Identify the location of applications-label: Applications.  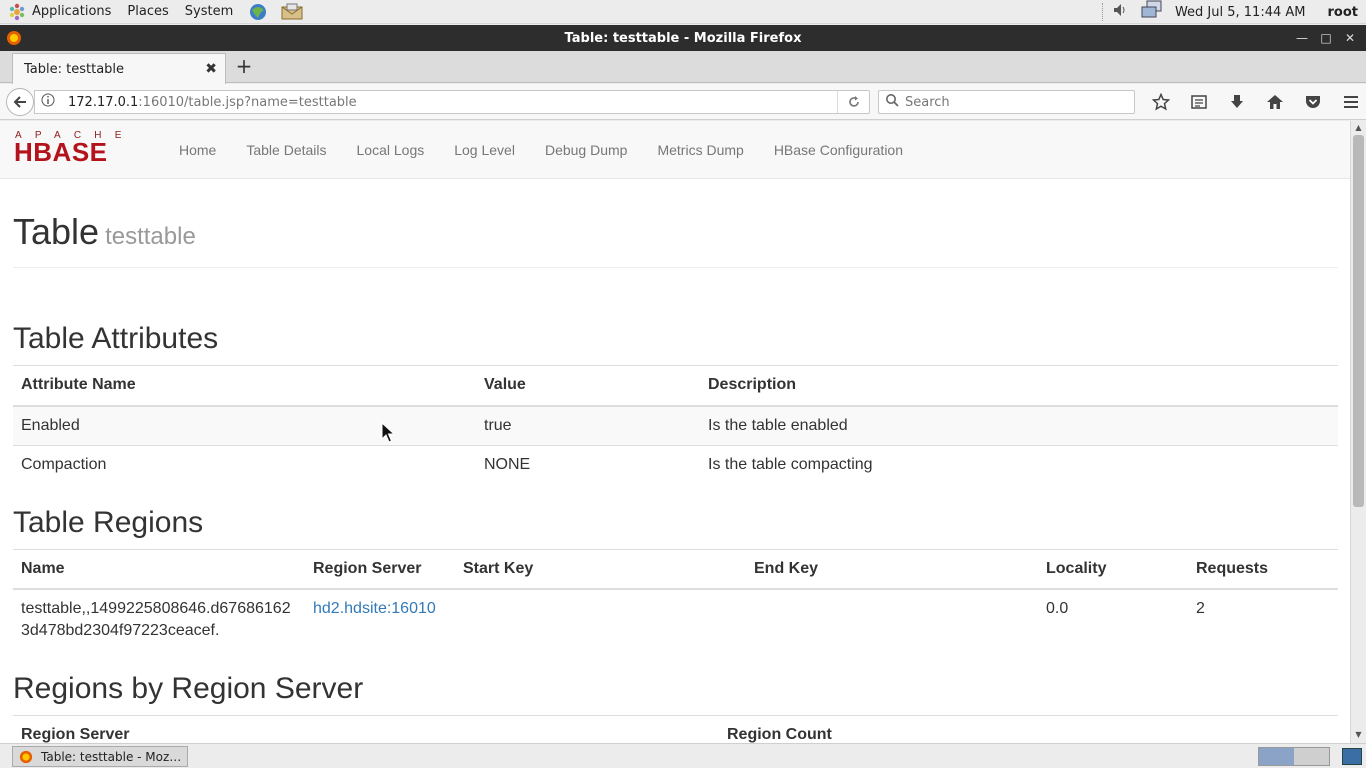
(72, 11).